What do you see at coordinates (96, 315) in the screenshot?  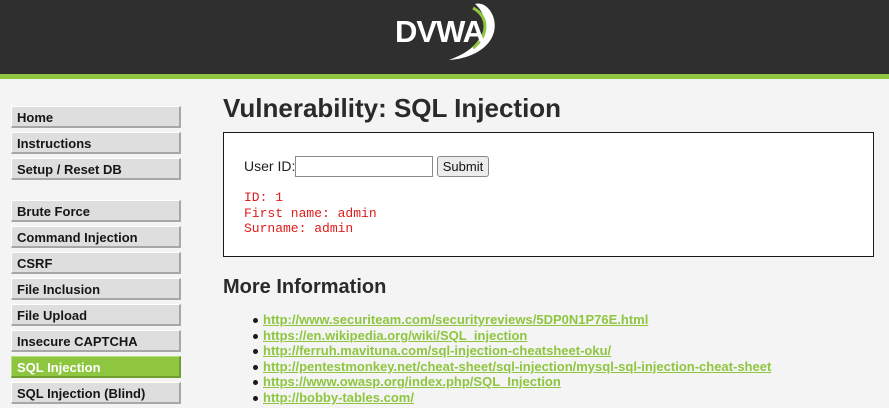 I see `sidebar-item-file-upload: File Upload` at bounding box center [96, 315].